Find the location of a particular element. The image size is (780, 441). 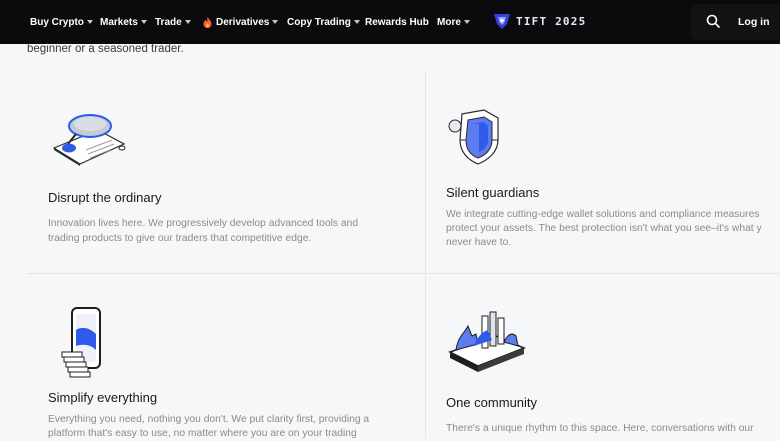

nav-buy-crypto-label: Buy Crypto is located at coordinates (57, 22).